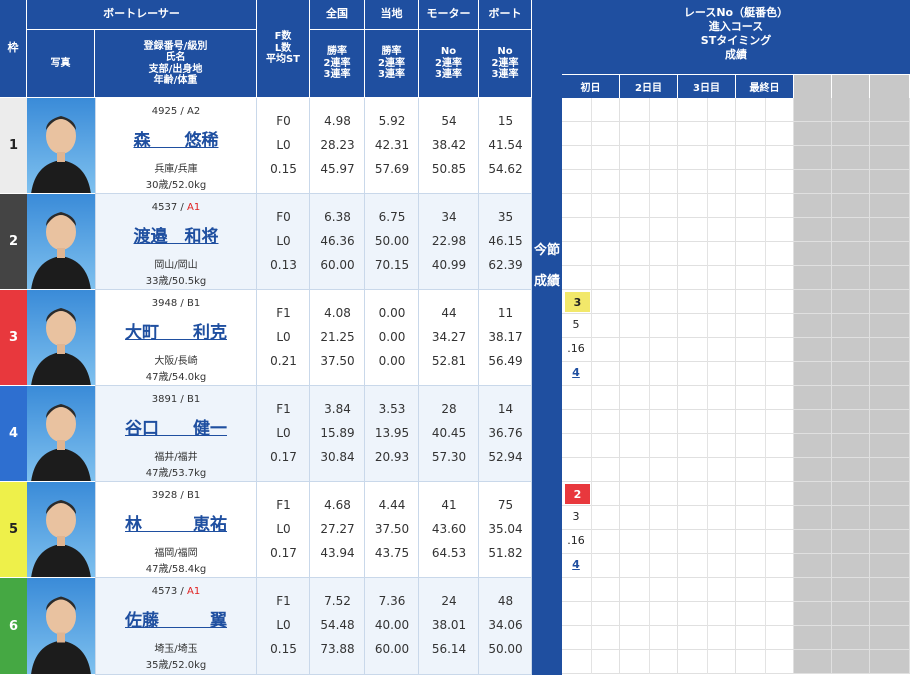  What do you see at coordinates (505, 529) in the screenshot?
I see `stat-boat-2: 35.04` at bounding box center [505, 529].